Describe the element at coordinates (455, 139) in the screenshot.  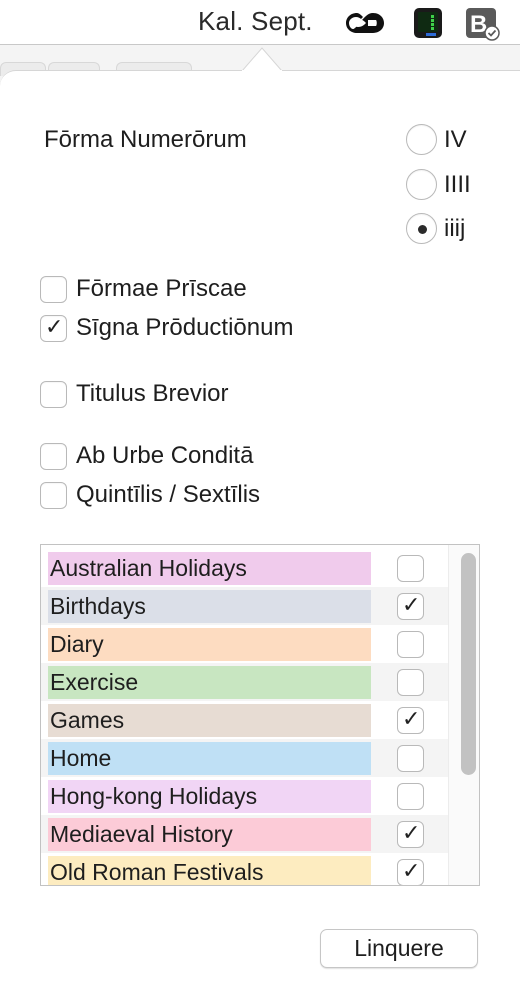
I see `radio-label: IV` at that location.